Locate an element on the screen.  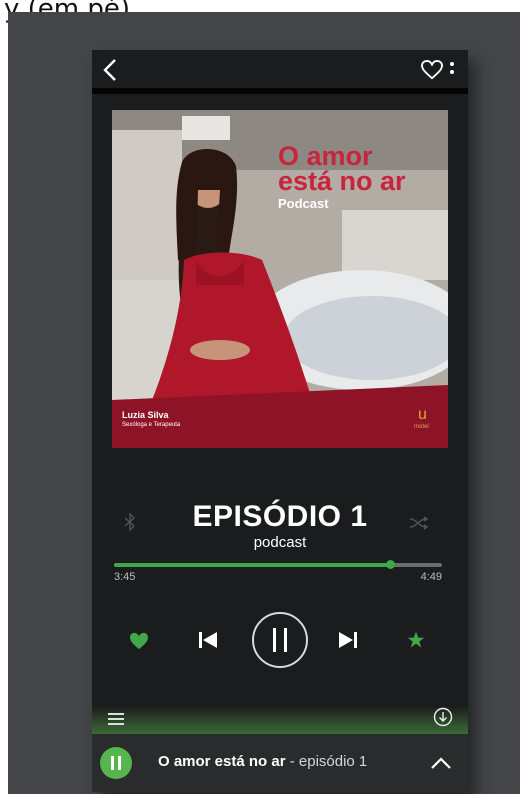
expand-player-button is located at coordinates (441, 763).